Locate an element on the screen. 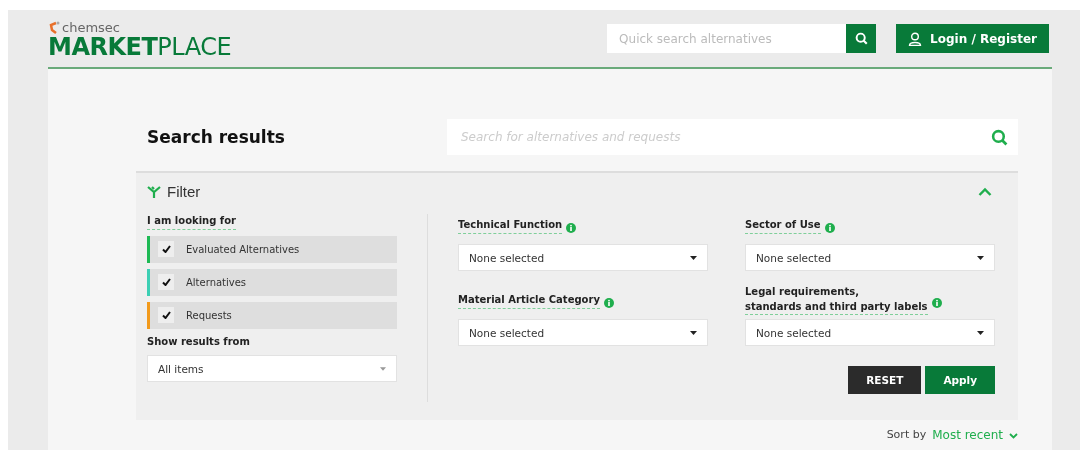 This screenshot has height=450, width=1087. chevron-down-icon is located at coordinates (1013, 436).